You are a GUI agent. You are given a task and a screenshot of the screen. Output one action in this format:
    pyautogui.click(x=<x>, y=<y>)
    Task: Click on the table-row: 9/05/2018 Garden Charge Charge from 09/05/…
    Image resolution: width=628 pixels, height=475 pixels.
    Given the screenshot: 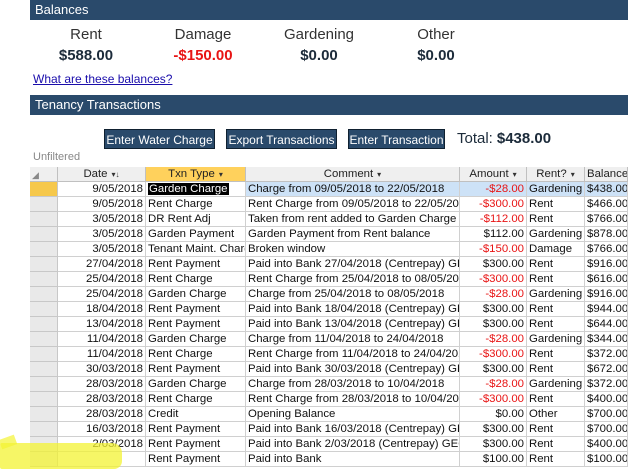 What is the action you would take?
    pyautogui.click(x=329, y=189)
    